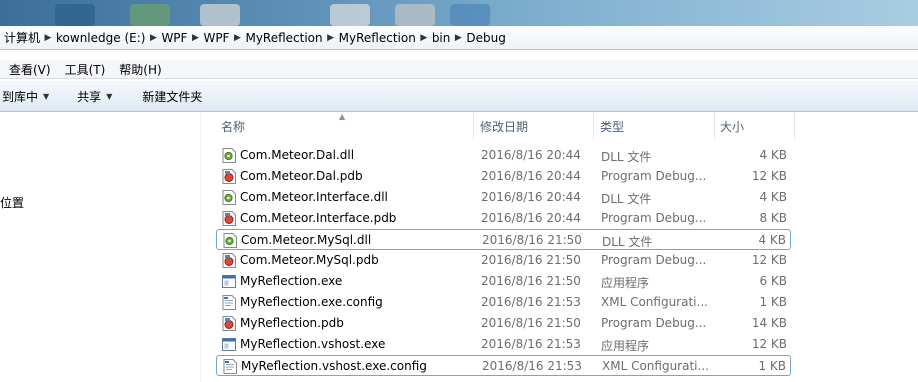 The height and width of the screenshot is (382, 918). I want to click on include-in-library-button: 到库中 ▼, so click(25, 96).